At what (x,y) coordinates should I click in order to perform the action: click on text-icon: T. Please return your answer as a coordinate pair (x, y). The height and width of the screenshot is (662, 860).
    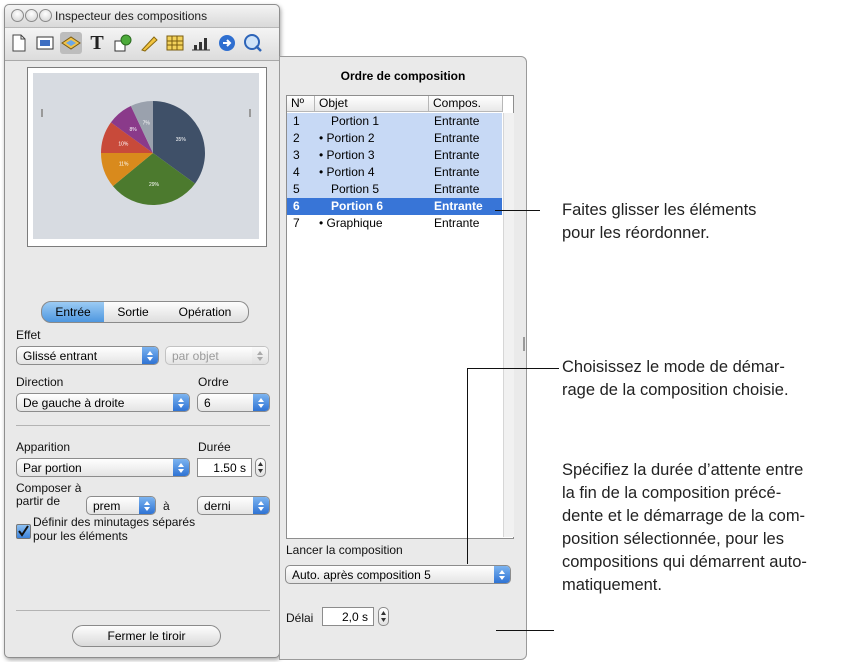
    Looking at the image, I should click on (97, 43).